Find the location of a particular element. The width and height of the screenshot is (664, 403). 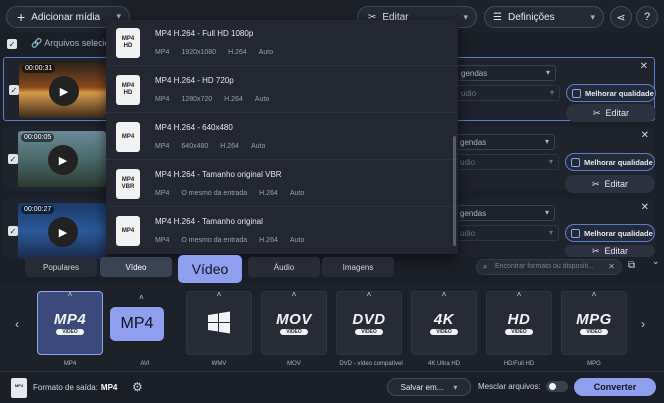

preset-title: MP4 H.264 - Full HD 1080p is located at coordinates (204, 33).